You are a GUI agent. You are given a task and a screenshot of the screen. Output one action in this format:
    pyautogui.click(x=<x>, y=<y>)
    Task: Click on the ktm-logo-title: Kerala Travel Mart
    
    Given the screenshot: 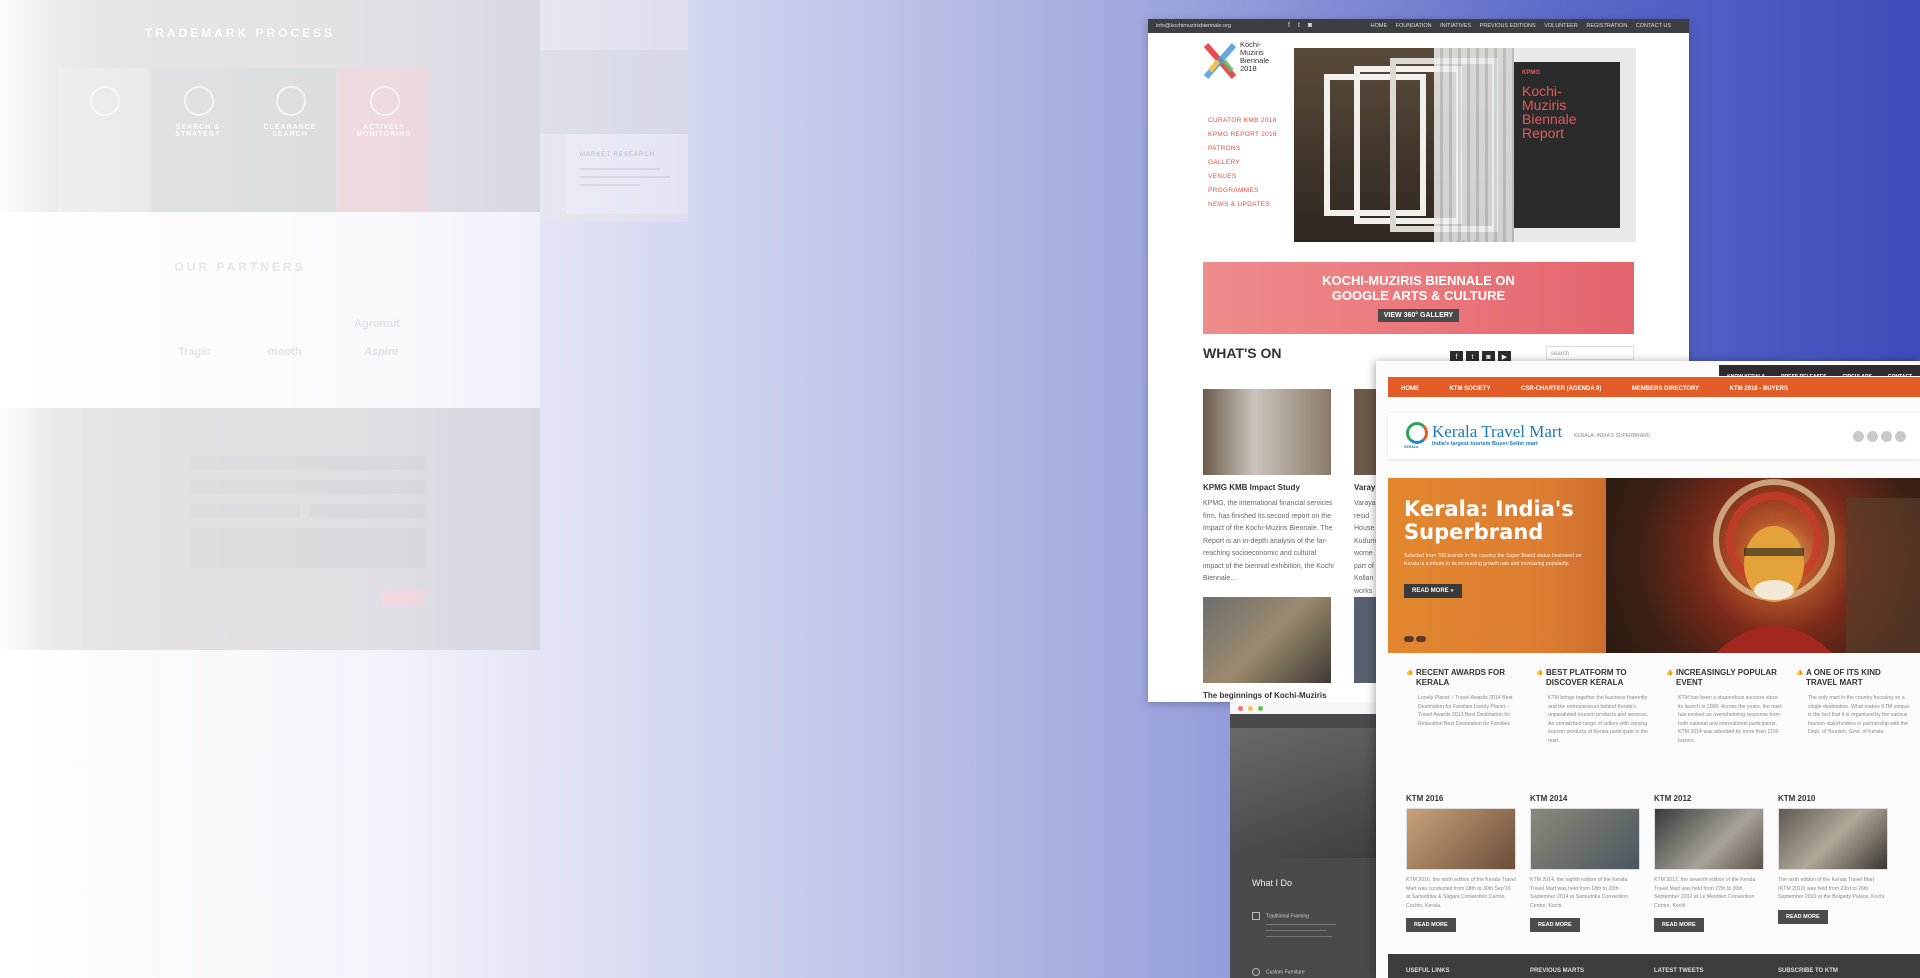 What is the action you would take?
    pyautogui.click(x=1497, y=432)
    